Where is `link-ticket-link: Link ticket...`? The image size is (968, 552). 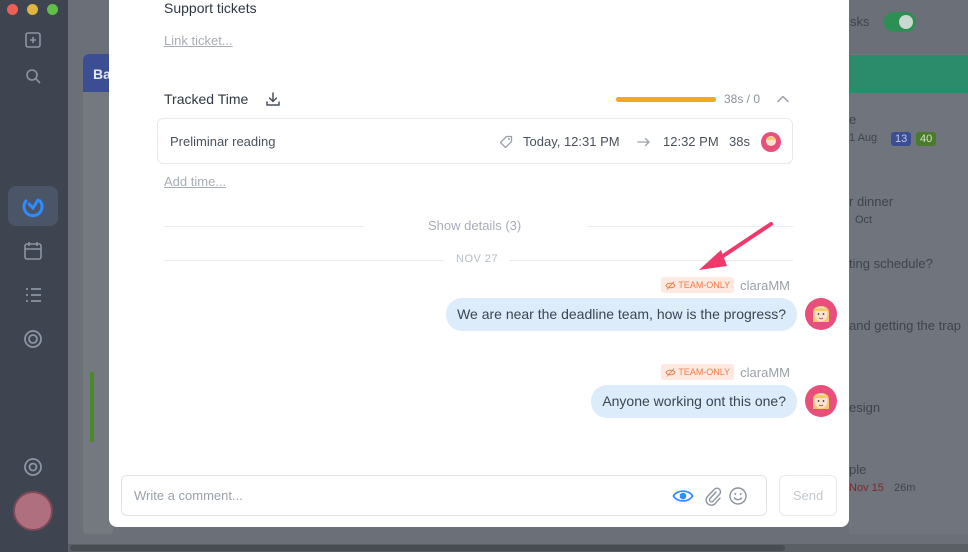
link-ticket-link: Link ticket... is located at coordinates (198, 40).